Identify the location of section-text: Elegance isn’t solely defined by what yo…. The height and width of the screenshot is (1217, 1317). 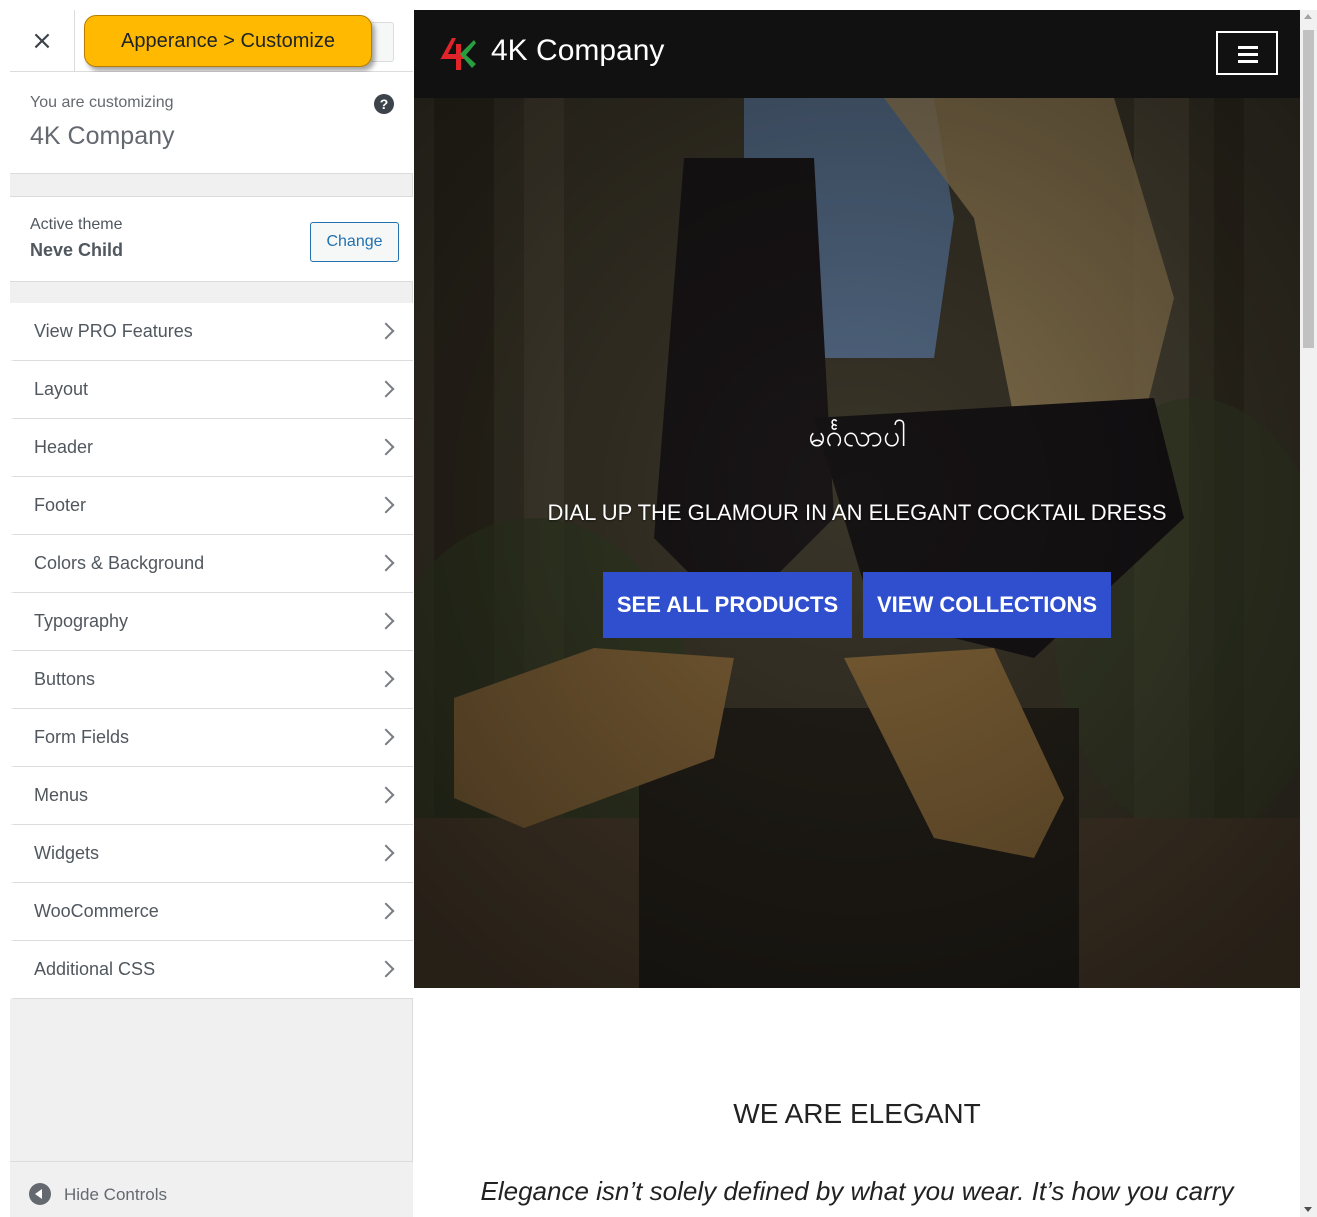
(857, 1191).